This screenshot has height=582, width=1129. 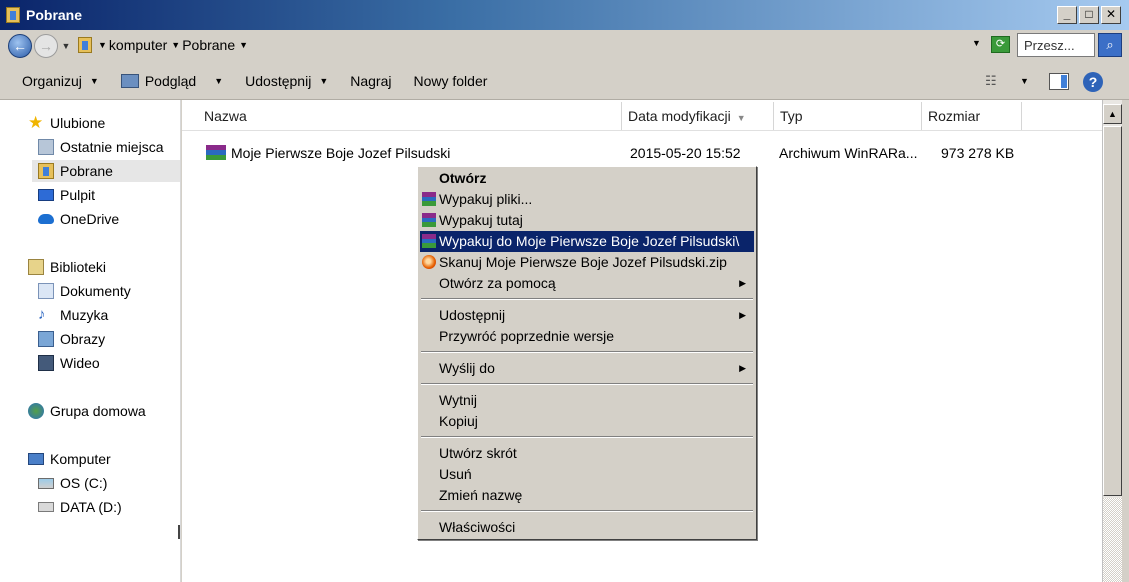 I want to click on nav-label: Pobrane, so click(x=86, y=171).